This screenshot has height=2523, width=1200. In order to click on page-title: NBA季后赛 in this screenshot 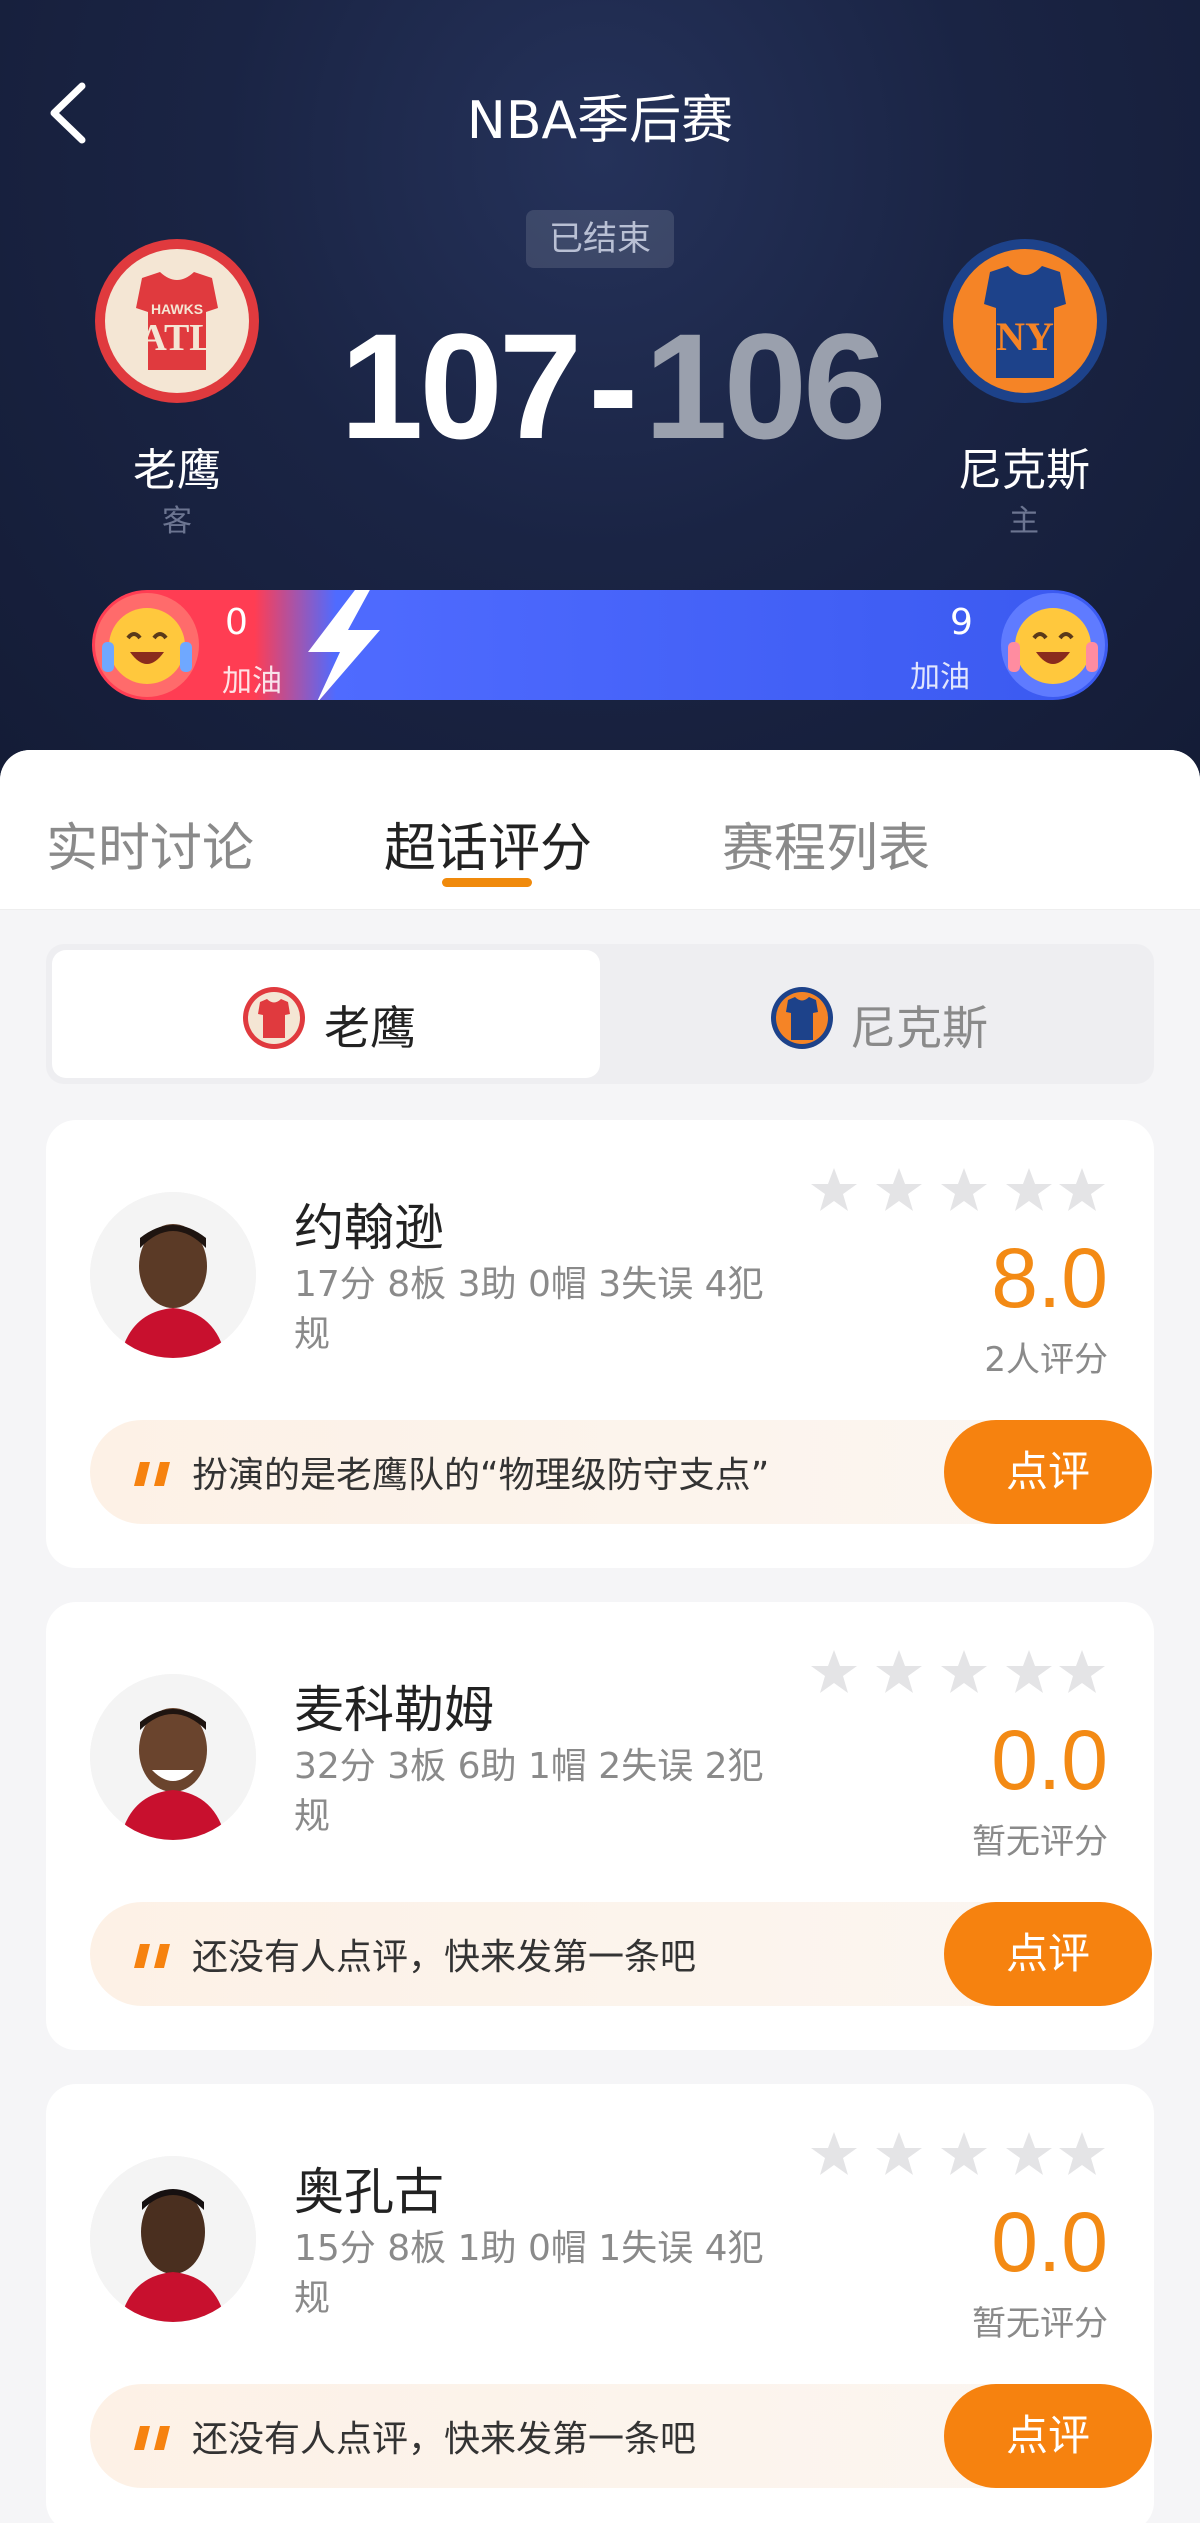, I will do `click(600, 121)`.